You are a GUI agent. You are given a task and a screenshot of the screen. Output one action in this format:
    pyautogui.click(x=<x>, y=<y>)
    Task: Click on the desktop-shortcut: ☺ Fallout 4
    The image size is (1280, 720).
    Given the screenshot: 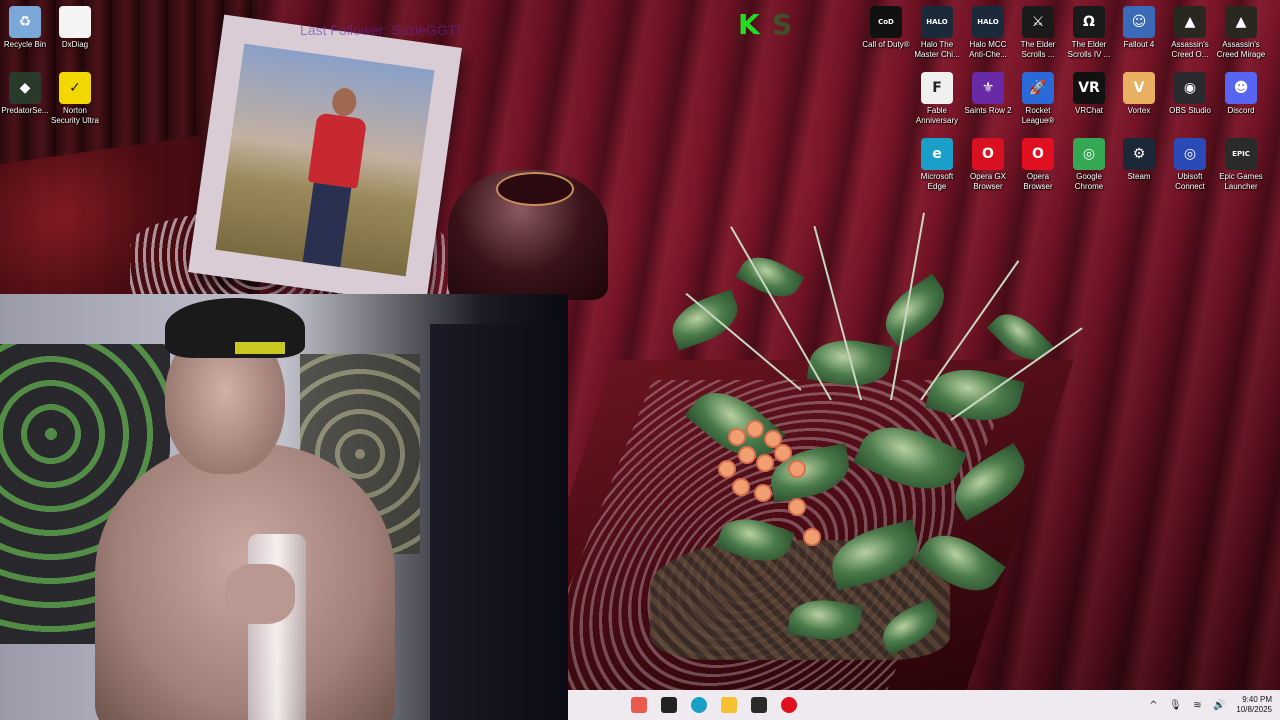 What is the action you would take?
    pyautogui.click(x=1139, y=28)
    